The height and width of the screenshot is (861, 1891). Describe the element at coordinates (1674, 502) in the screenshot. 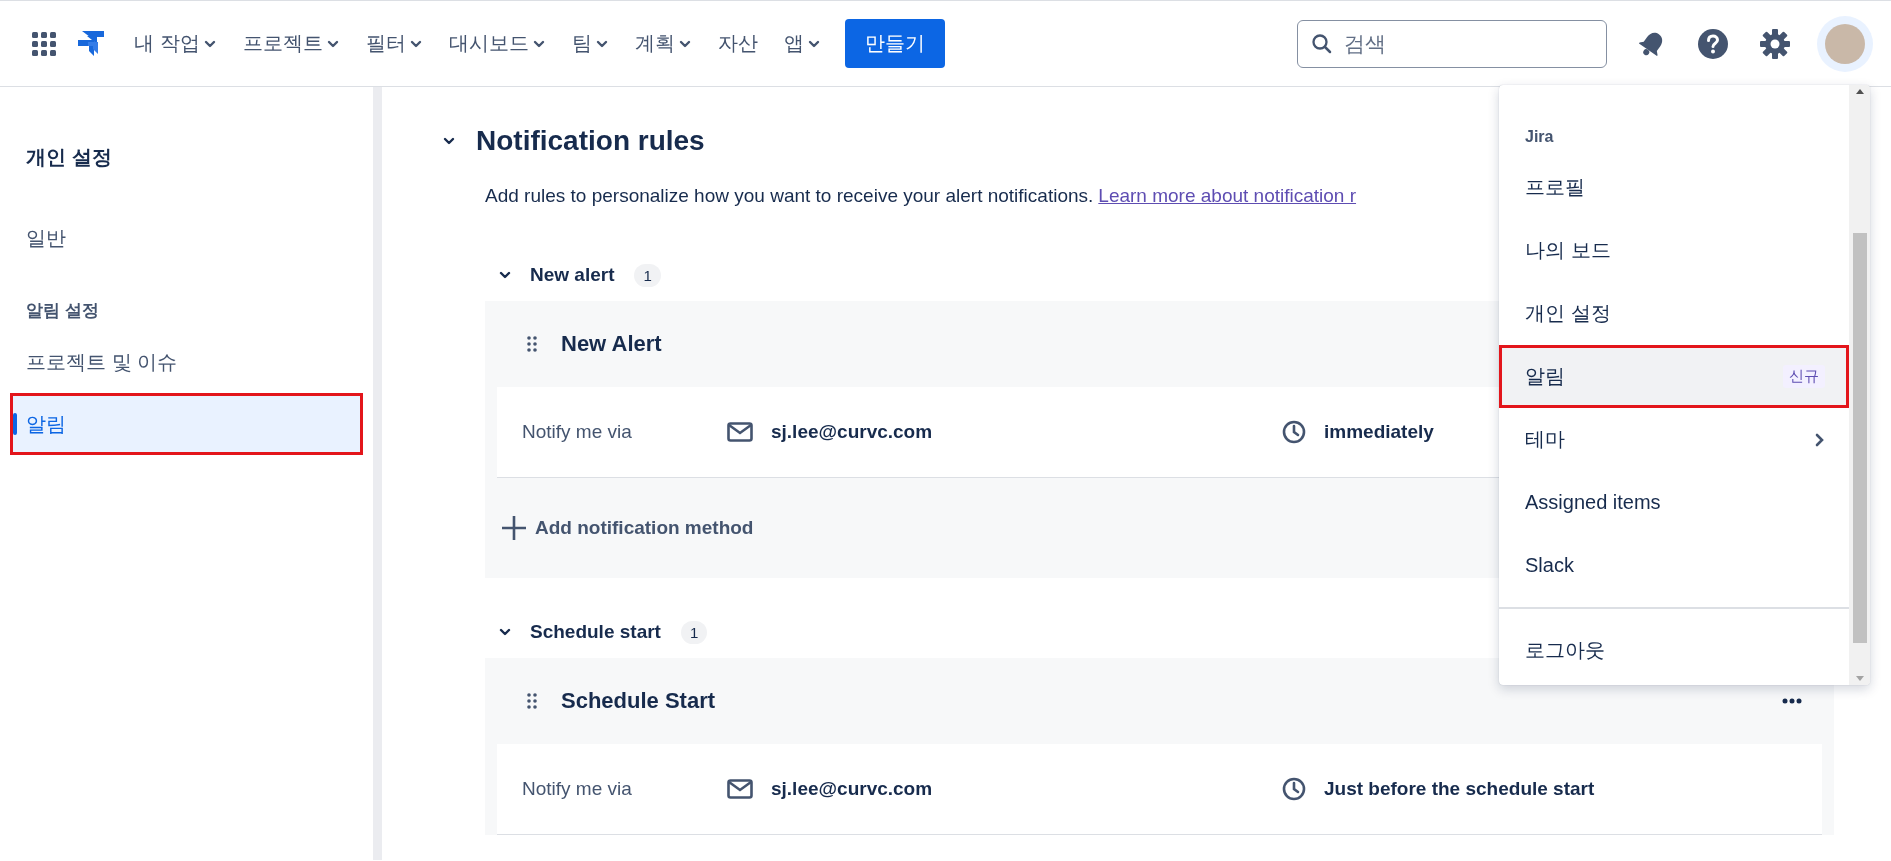

I see `menu-item: Assigned items` at that location.